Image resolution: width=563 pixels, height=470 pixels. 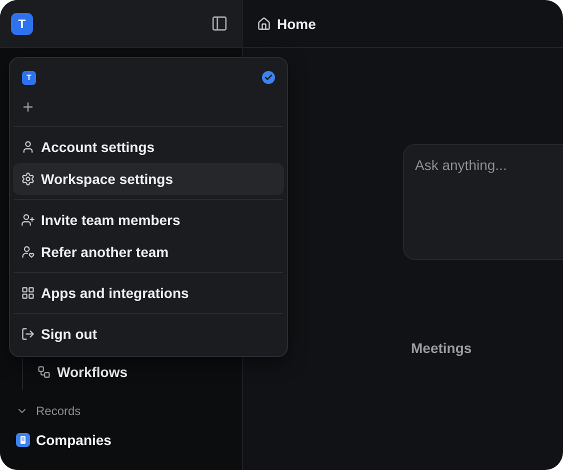 What do you see at coordinates (28, 293) in the screenshot?
I see `grid-icon` at bounding box center [28, 293].